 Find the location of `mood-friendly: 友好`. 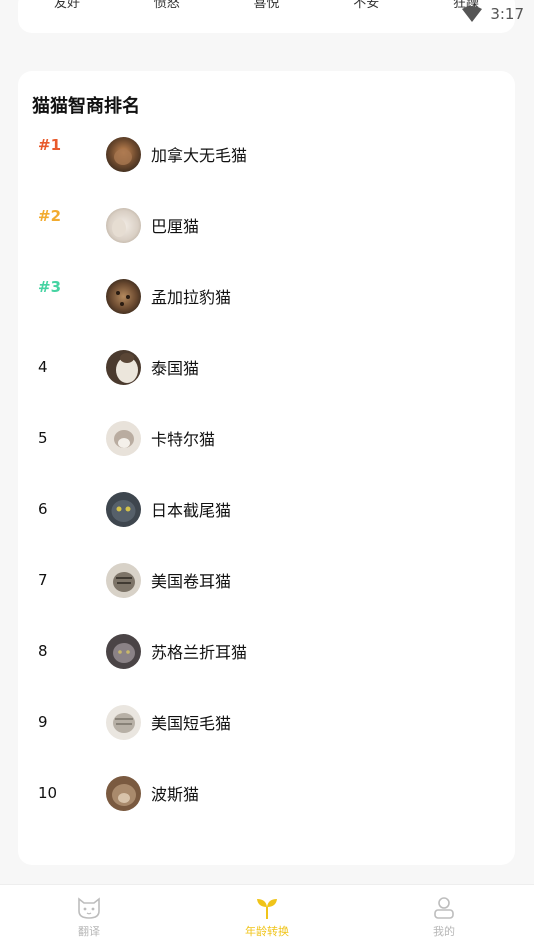

mood-friendly: 友好 is located at coordinates (67, 5).